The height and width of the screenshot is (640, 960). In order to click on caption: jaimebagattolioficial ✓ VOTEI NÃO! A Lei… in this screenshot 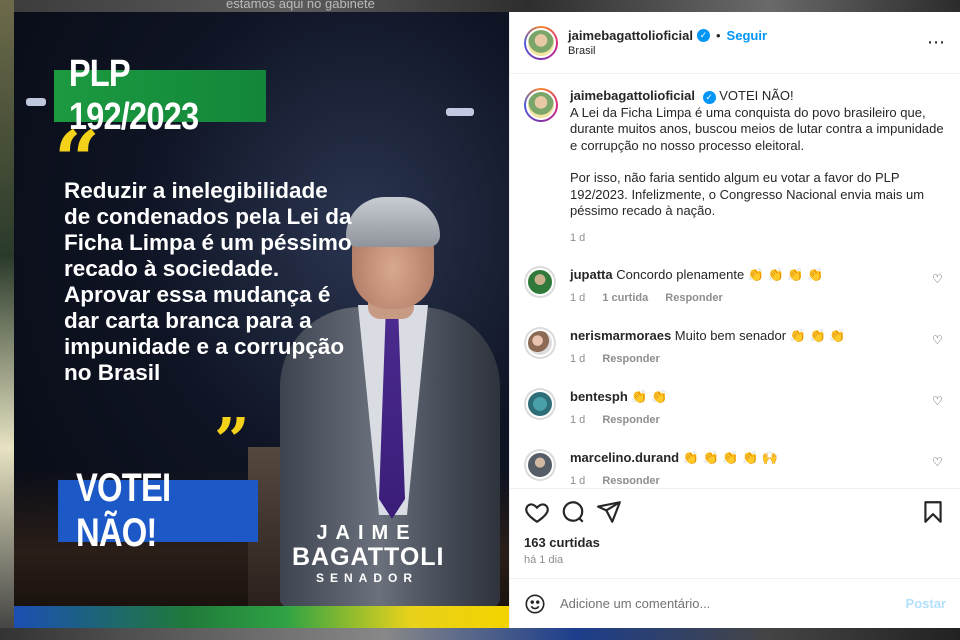, I will do `click(735, 167)`.